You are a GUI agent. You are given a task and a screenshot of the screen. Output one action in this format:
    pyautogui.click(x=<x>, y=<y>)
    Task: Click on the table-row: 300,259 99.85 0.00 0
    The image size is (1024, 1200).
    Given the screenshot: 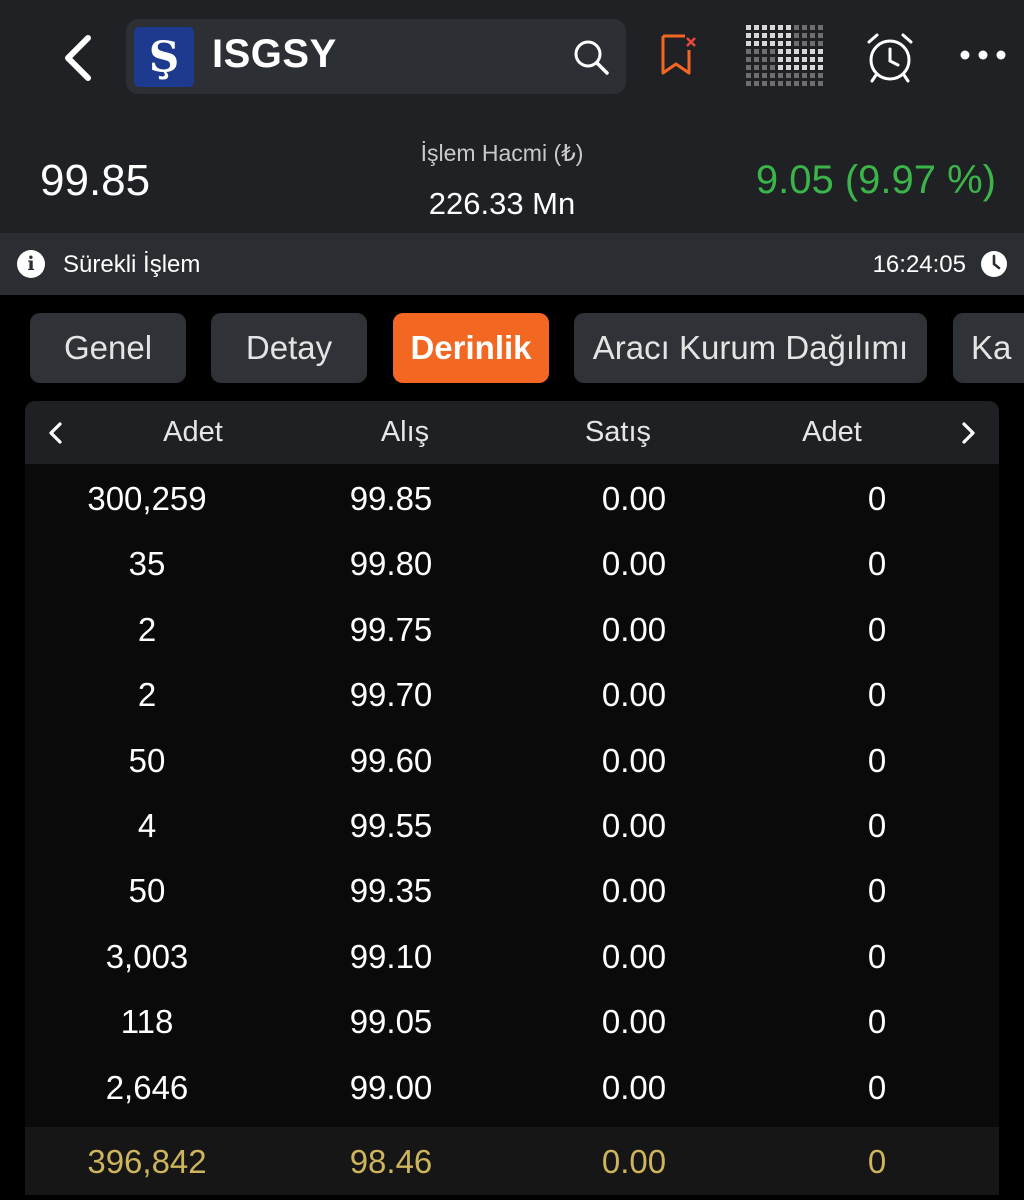 What is the action you would take?
    pyautogui.click(x=512, y=498)
    